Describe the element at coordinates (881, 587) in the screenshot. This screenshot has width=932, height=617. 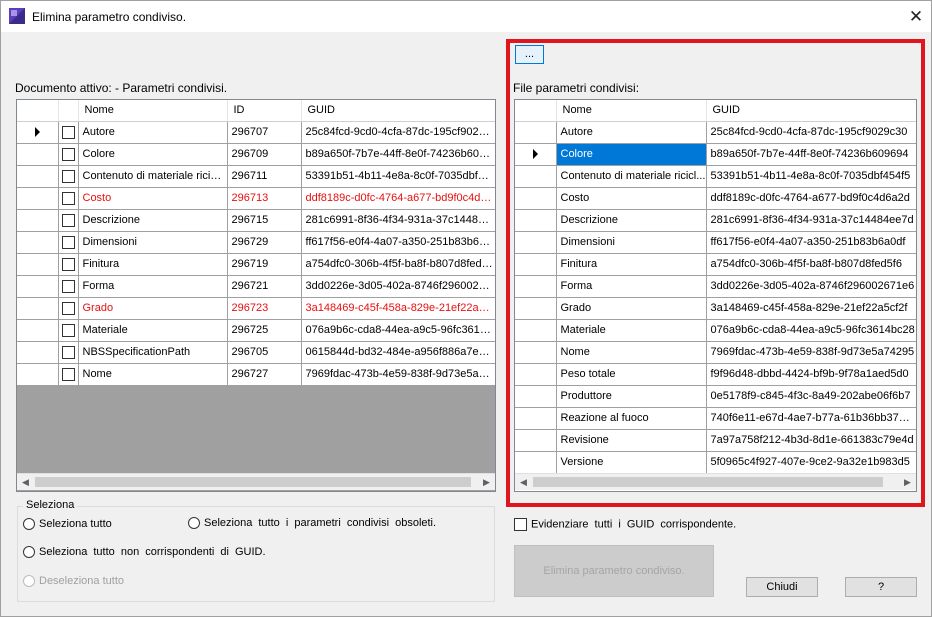
I see `help-button: ?` at that location.